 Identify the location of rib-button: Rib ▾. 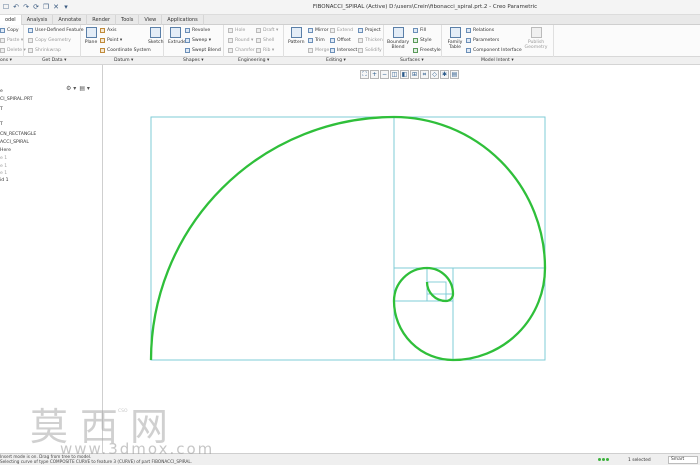
(265, 50).